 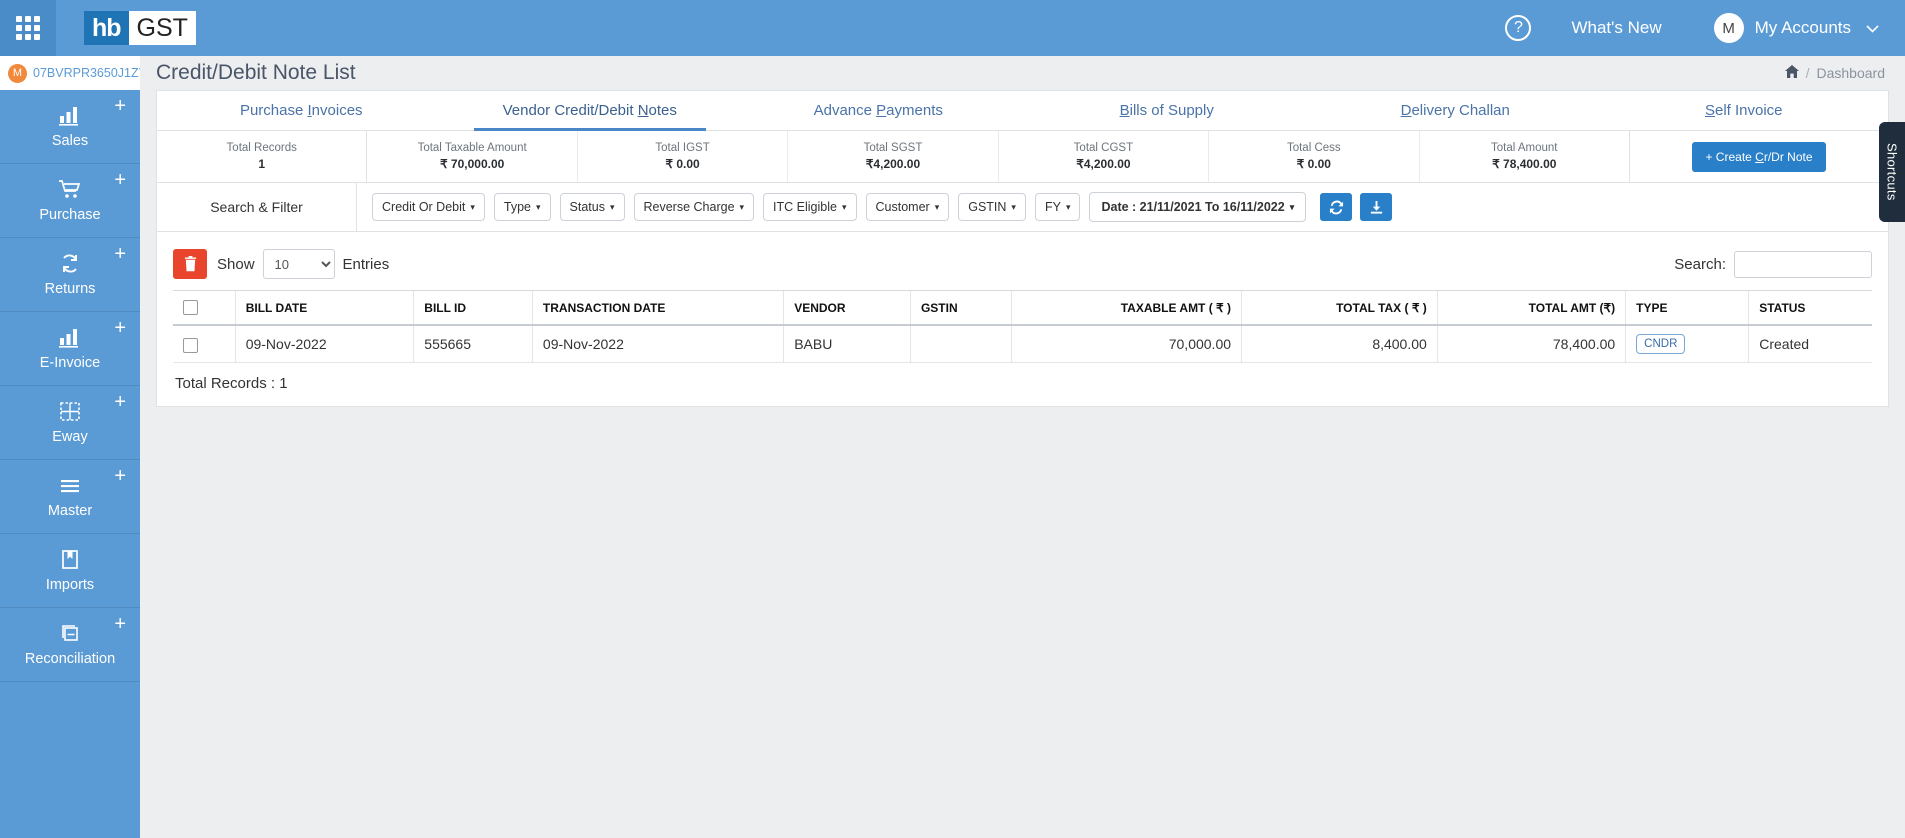 I want to click on sidebar-item-master: + Master, so click(x=70, y=497).